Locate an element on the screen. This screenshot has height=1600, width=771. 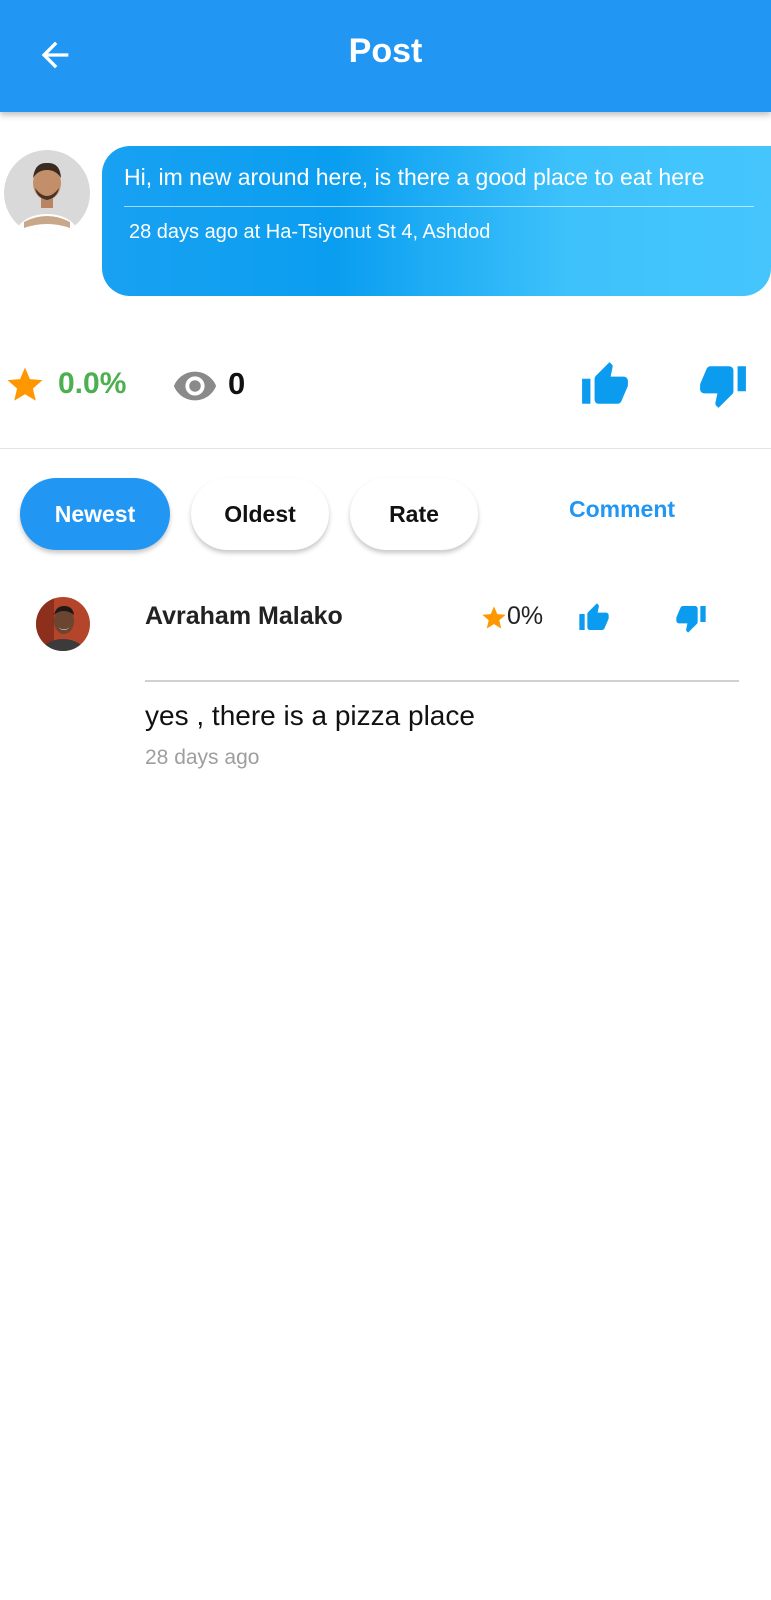
sort-oldest-button: Oldest is located at coordinates (260, 514).